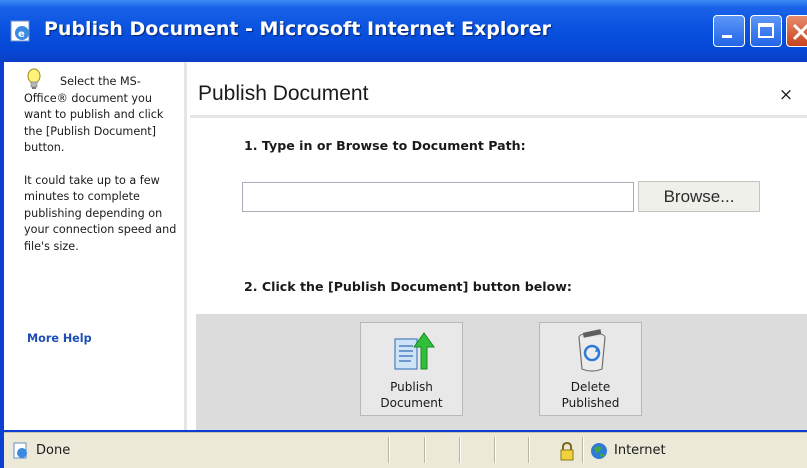 This screenshot has height=468, width=807. I want to click on internet-globe-icon, so click(599, 451).